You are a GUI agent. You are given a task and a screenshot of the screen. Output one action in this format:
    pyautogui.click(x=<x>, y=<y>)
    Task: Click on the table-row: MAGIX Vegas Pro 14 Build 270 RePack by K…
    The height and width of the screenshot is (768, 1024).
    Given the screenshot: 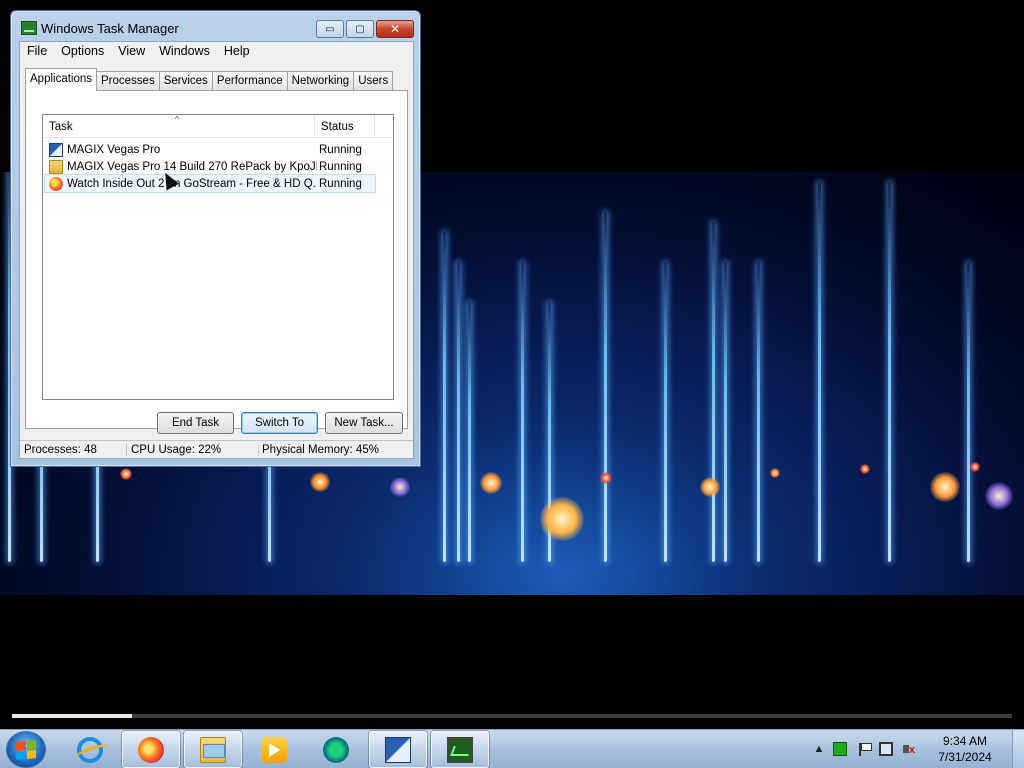 What is the action you would take?
    pyautogui.click(x=210, y=166)
    